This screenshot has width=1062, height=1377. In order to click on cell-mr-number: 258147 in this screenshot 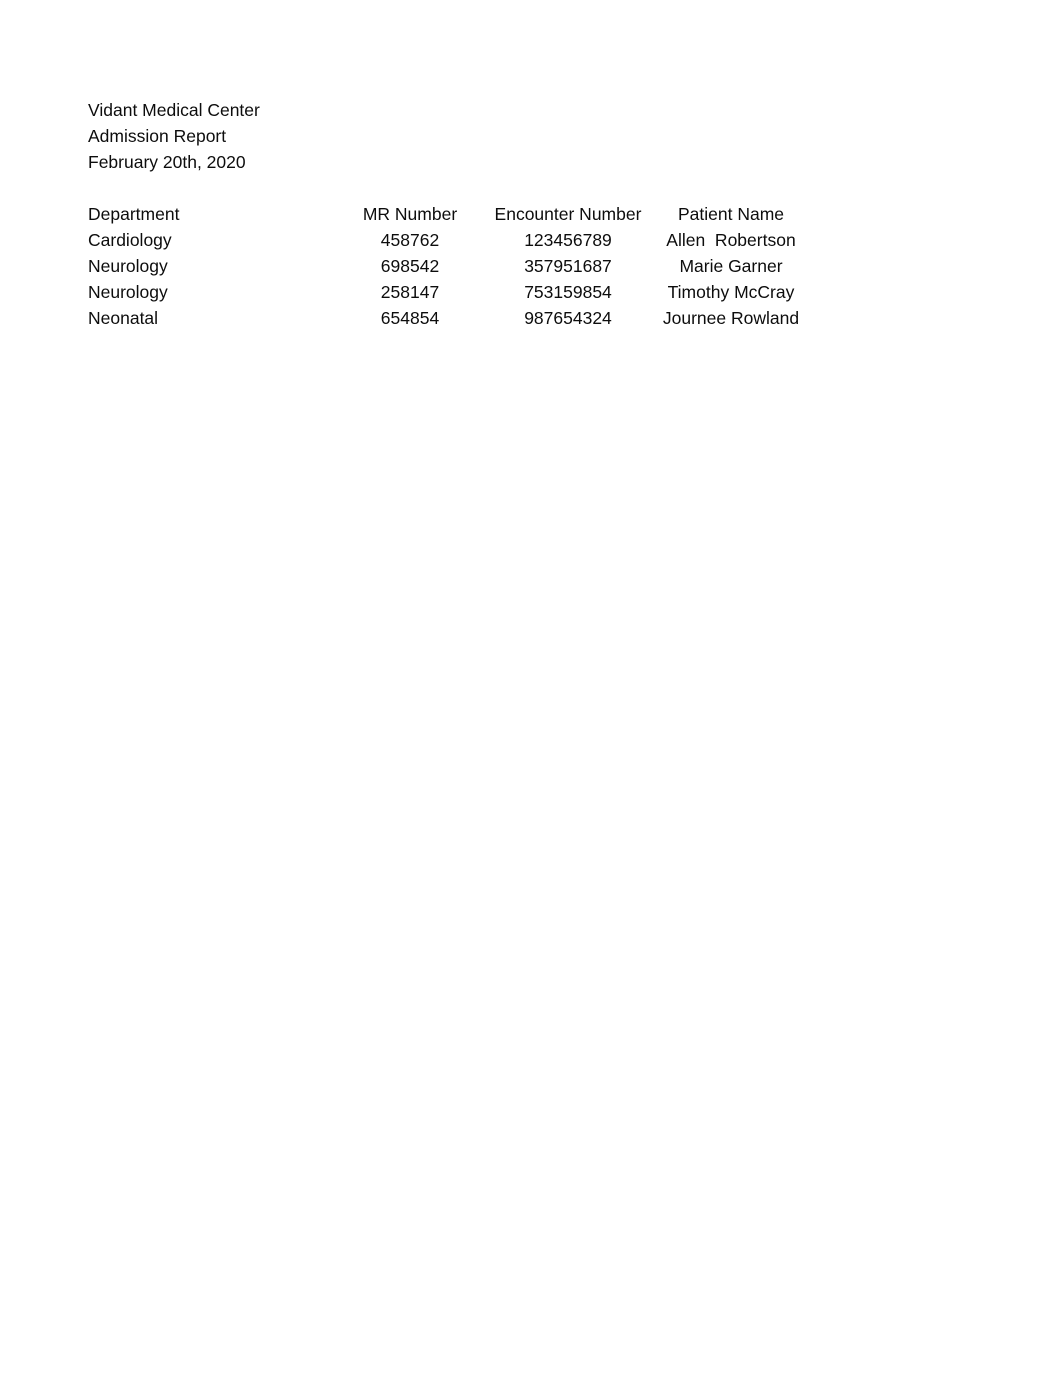, I will do `click(410, 292)`.